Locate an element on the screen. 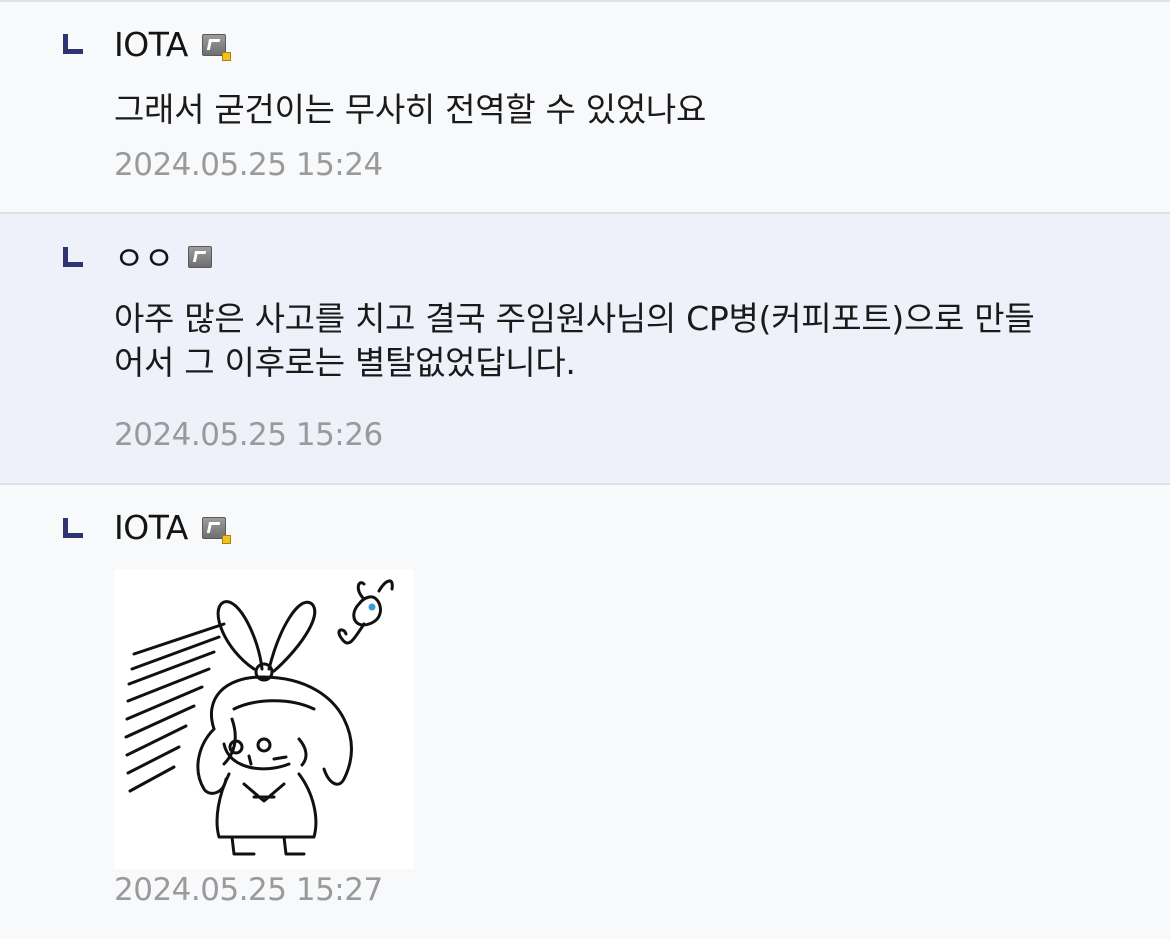 Image resolution: width=1170 pixels, height=939 pixels. sticker-image is located at coordinates (264, 719).